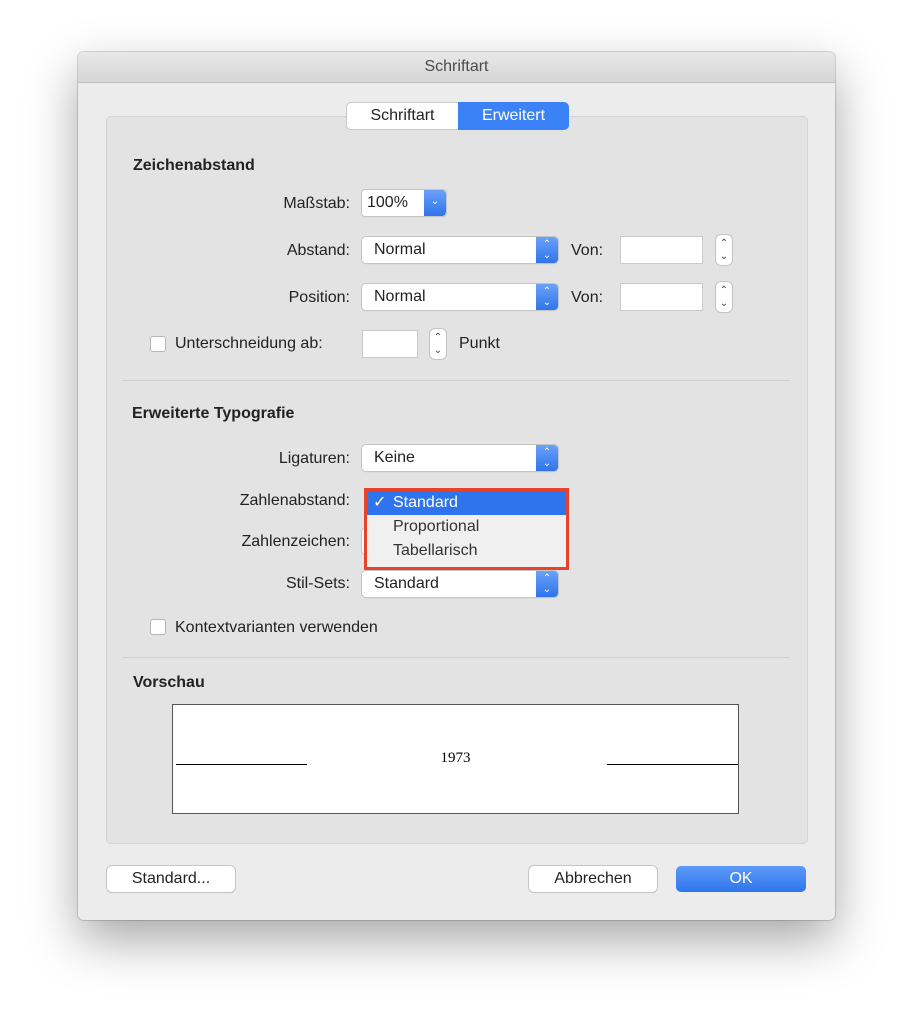 The height and width of the screenshot is (1024, 913). Describe the element at coordinates (319, 297) in the screenshot. I see `position-label: Position:` at that location.